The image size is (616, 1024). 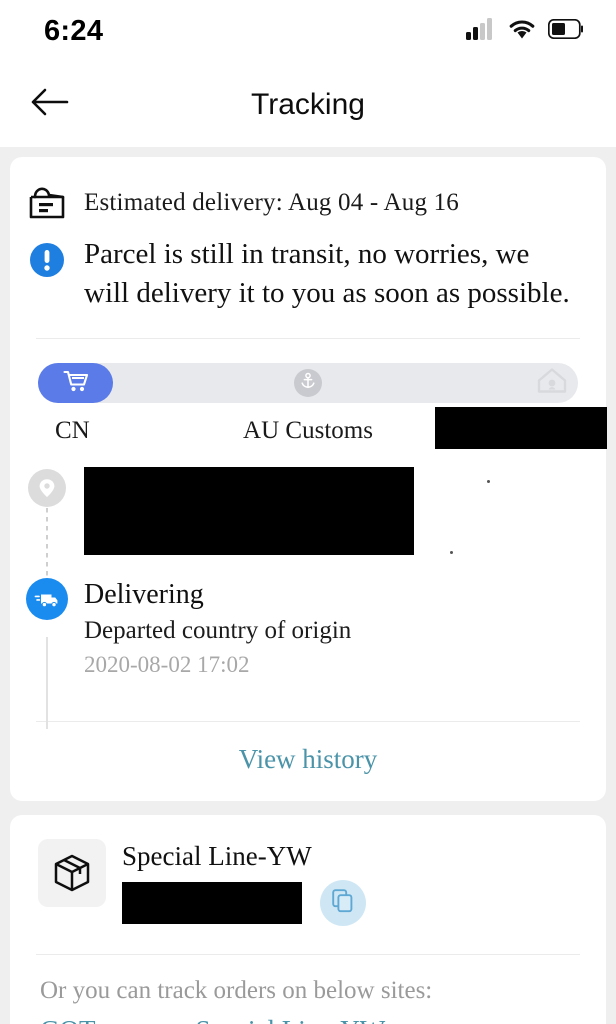 What do you see at coordinates (291, 1019) in the screenshot?
I see `site-link-special-line-yw: Special Line-YW` at bounding box center [291, 1019].